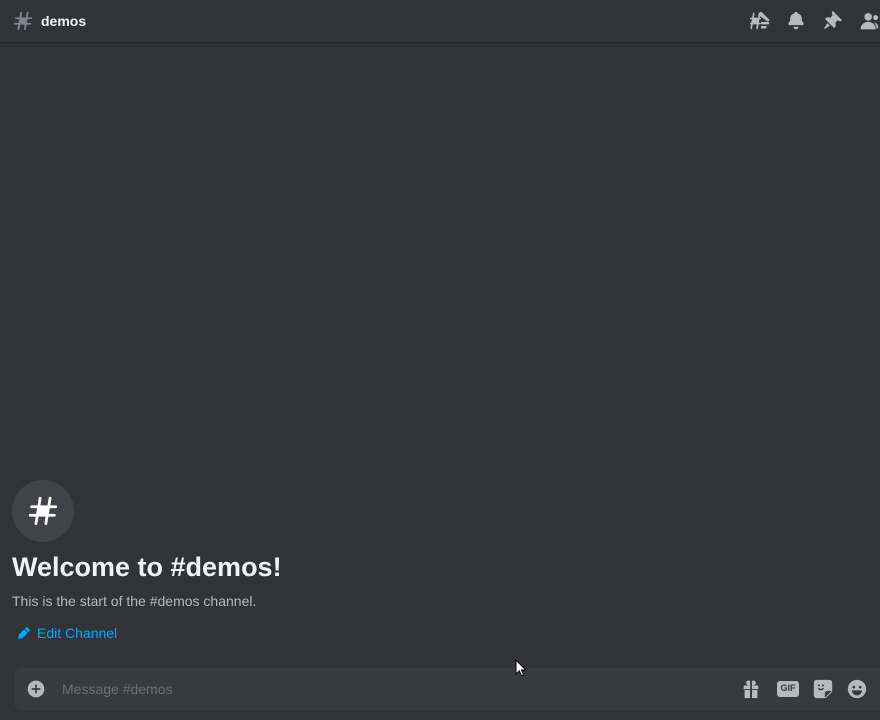 This screenshot has height=720, width=880. Describe the element at coordinates (392, 689) in the screenshot. I see `message-input` at that location.